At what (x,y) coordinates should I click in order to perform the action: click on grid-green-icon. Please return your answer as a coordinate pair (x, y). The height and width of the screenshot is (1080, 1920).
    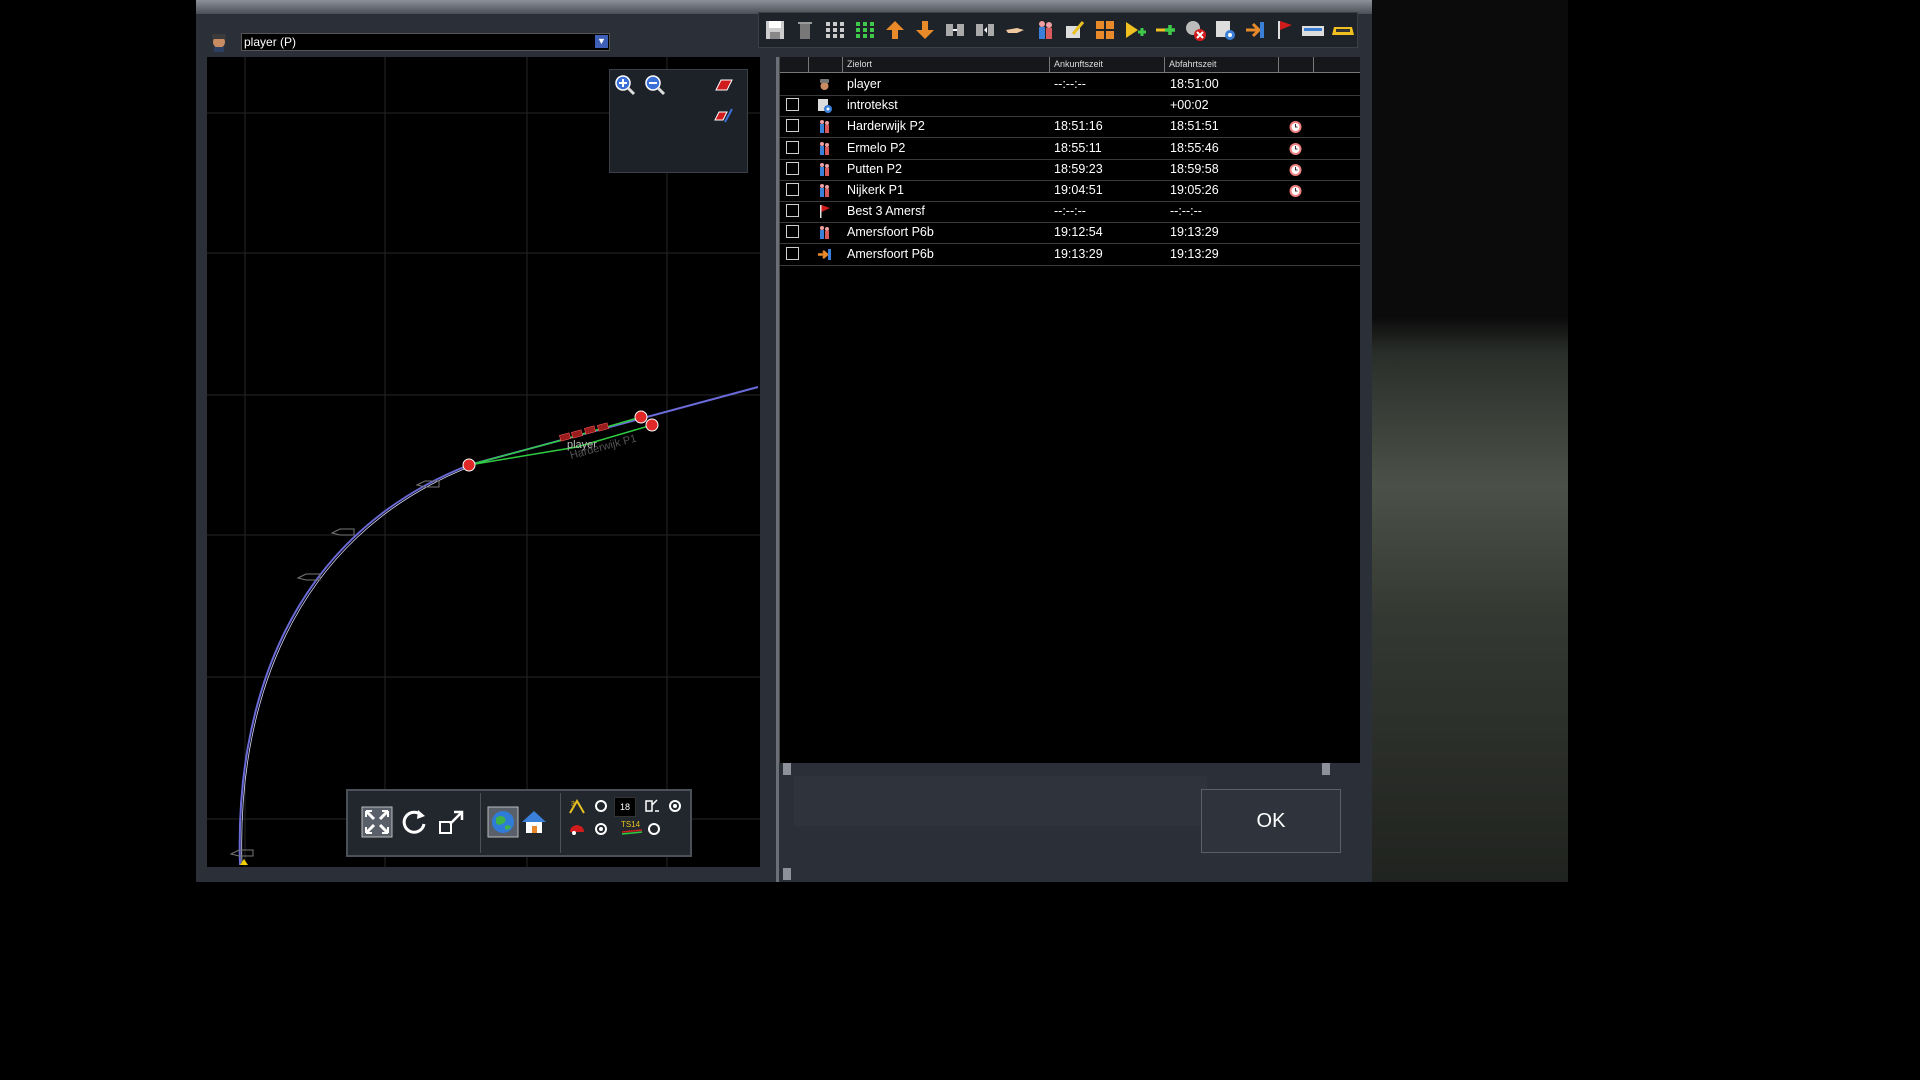
    Looking at the image, I should click on (865, 30).